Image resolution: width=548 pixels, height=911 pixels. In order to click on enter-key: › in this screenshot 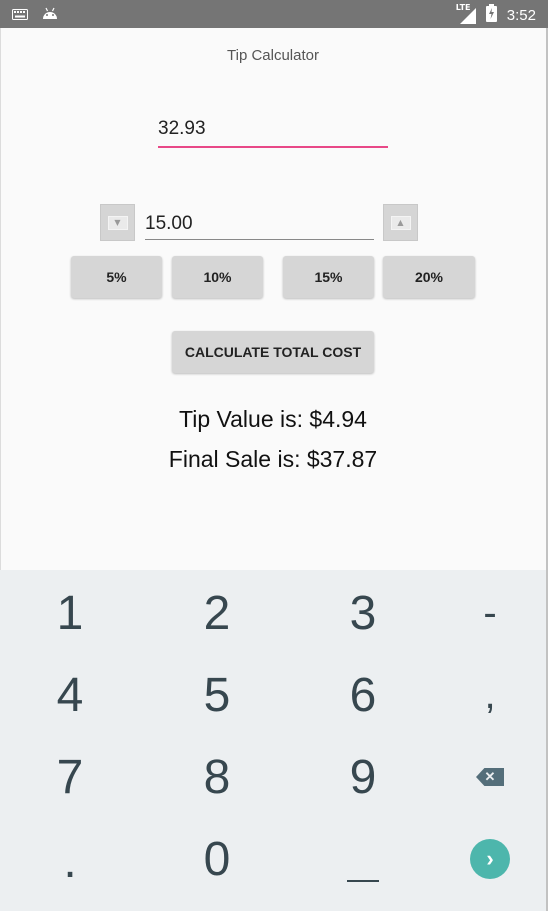, I will do `click(484, 859)`.